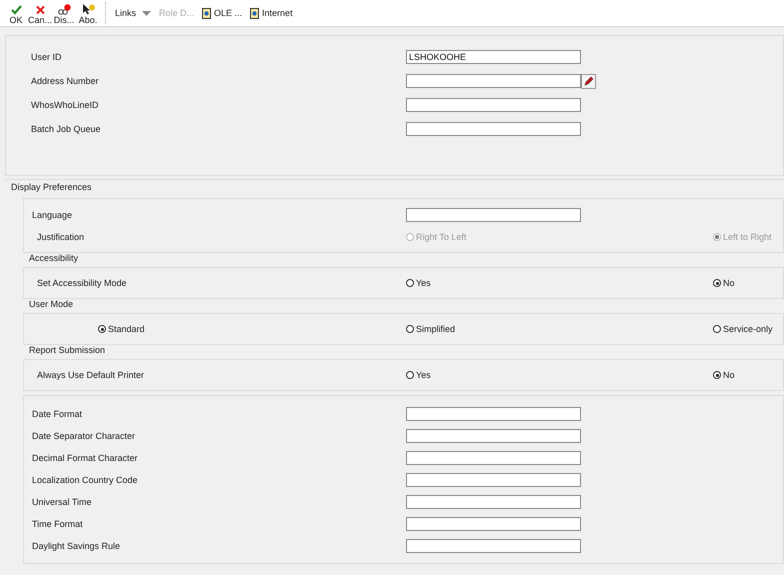 The image size is (784, 575). Describe the element at coordinates (85, 458) in the screenshot. I see `field-label: Decimal Format Character` at that location.